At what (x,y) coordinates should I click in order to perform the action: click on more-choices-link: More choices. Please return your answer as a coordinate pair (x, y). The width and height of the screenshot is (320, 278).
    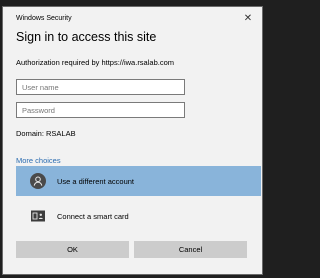
    Looking at the image, I should click on (38, 160).